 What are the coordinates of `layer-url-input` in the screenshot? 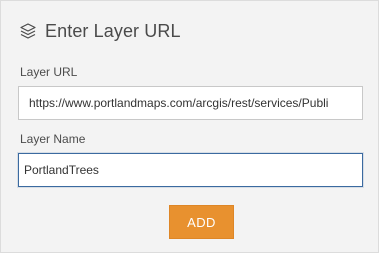 It's located at (190, 103).